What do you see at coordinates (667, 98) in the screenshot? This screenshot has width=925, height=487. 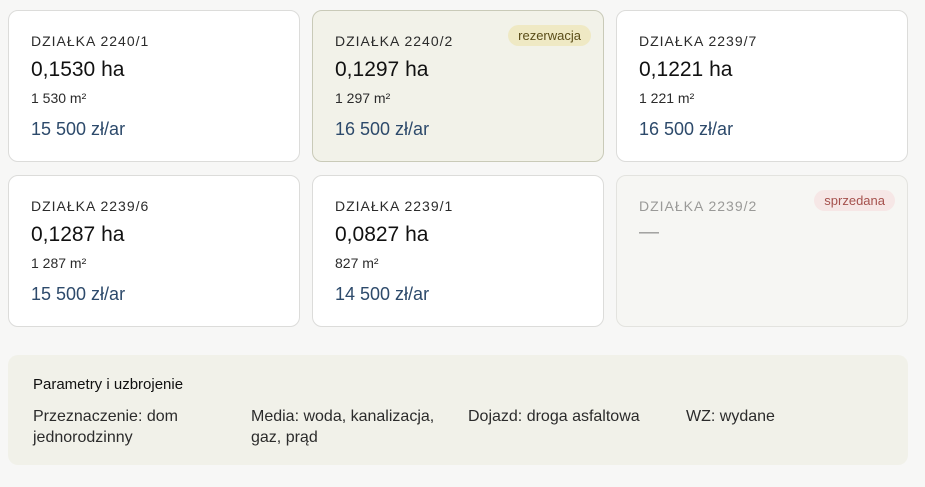 I see `plot-area-m2: 1 221 m²` at bounding box center [667, 98].